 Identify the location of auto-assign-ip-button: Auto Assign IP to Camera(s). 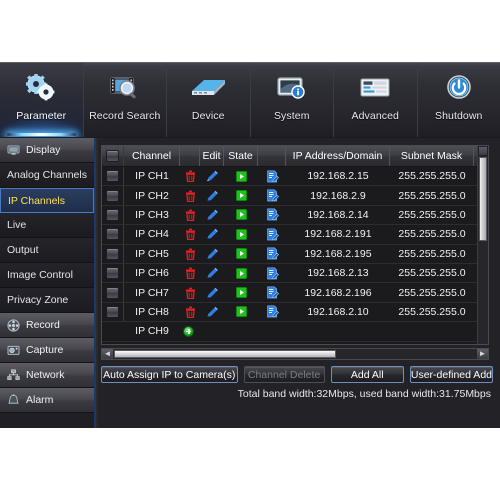
(169, 374).